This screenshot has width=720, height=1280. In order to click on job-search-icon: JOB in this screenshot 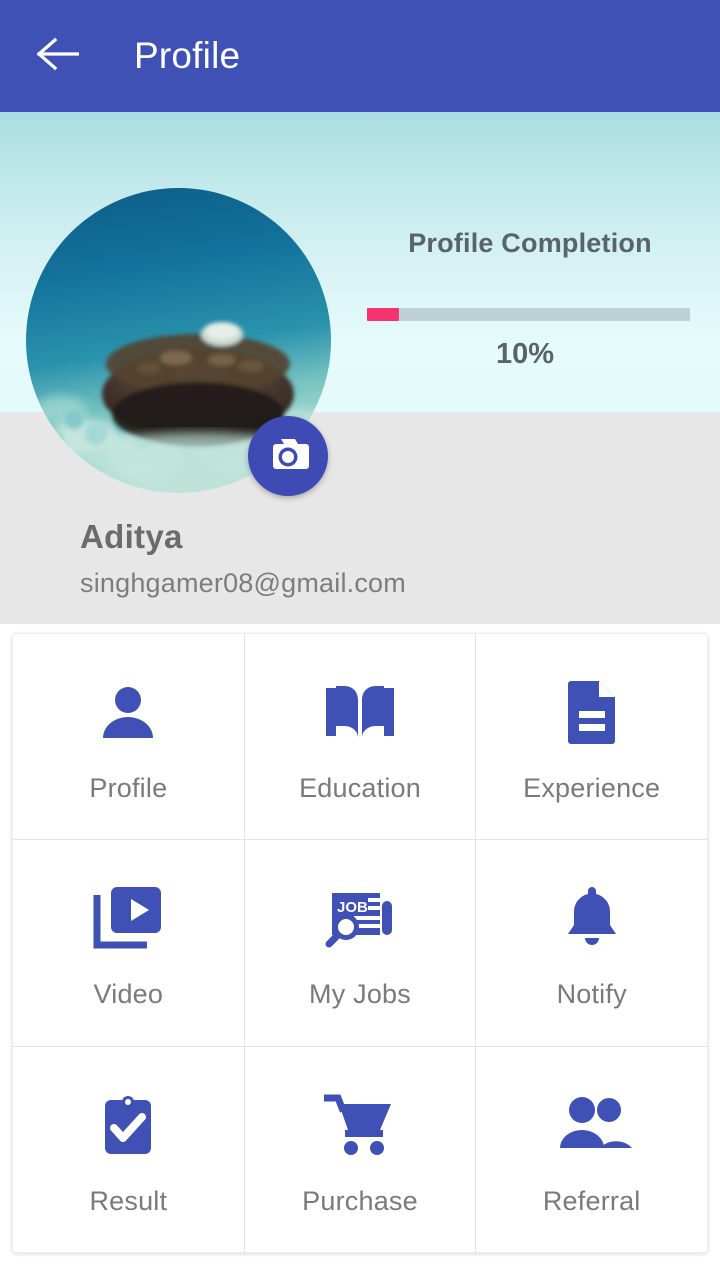, I will do `click(360, 918)`.